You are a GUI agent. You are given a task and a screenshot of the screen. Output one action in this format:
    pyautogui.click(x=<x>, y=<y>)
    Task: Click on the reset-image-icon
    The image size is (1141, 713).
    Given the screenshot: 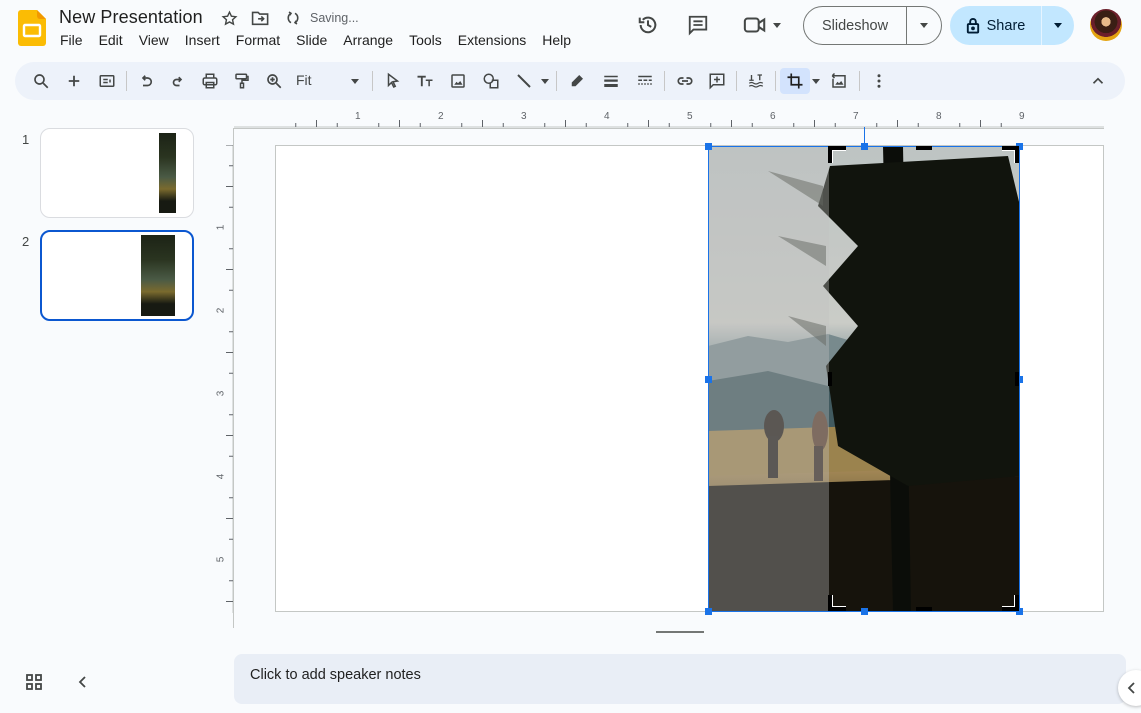 What is the action you would take?
    pyautogui.click(x=839, y=81)
    